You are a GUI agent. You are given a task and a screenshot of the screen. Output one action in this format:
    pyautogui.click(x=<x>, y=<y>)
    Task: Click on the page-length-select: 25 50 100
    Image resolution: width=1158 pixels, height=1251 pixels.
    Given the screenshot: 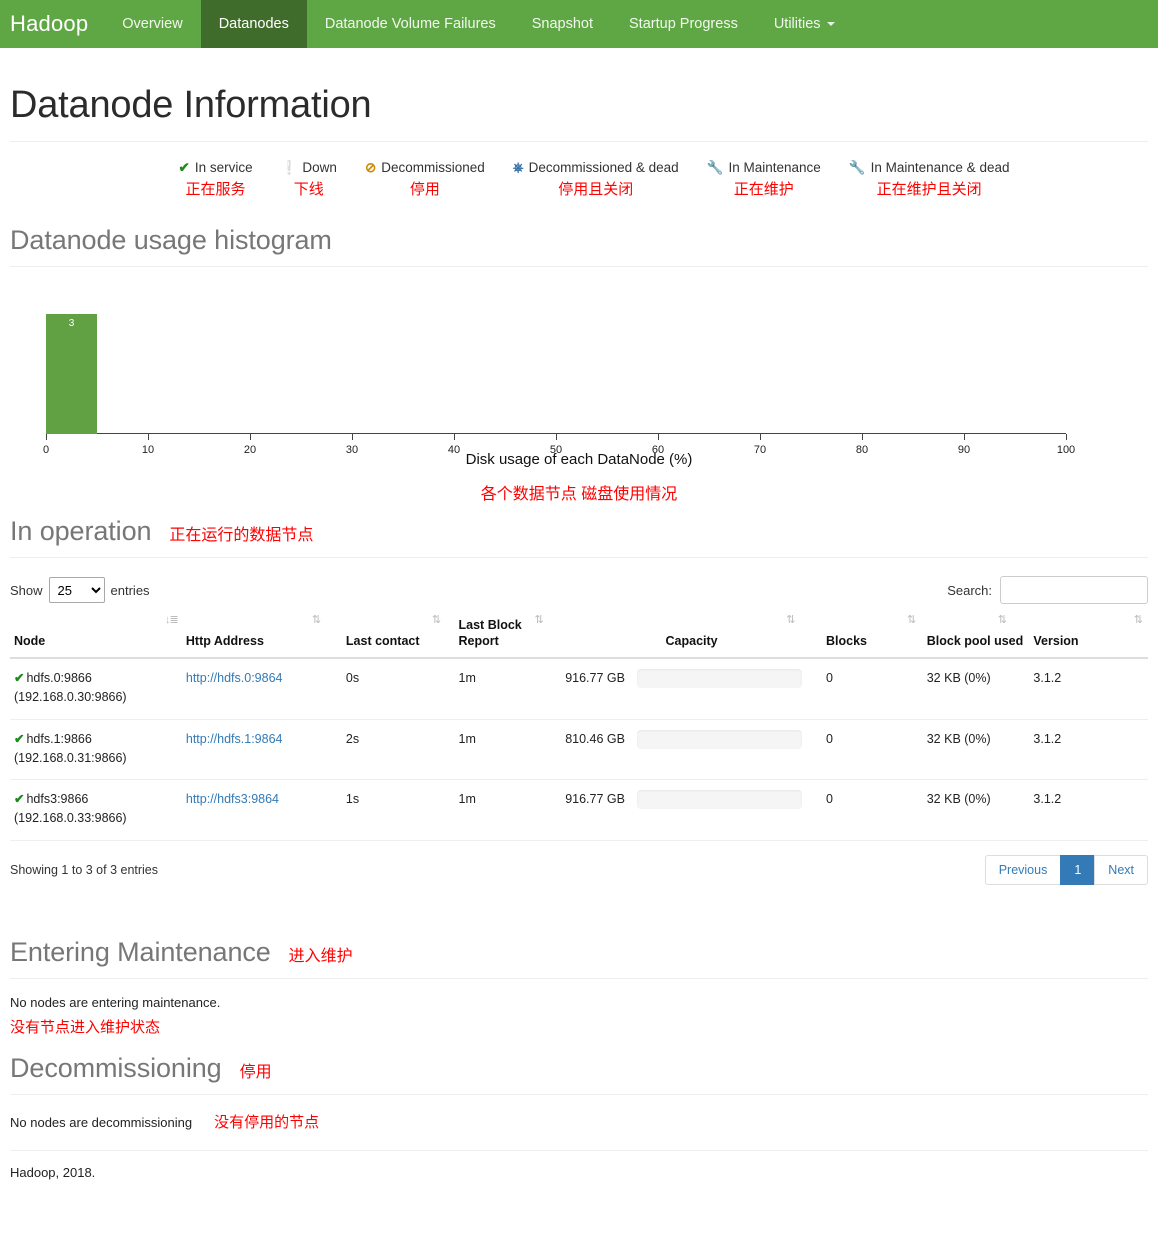 What is the action you would take?
    pyautogui.click(x=76, y=590)
    